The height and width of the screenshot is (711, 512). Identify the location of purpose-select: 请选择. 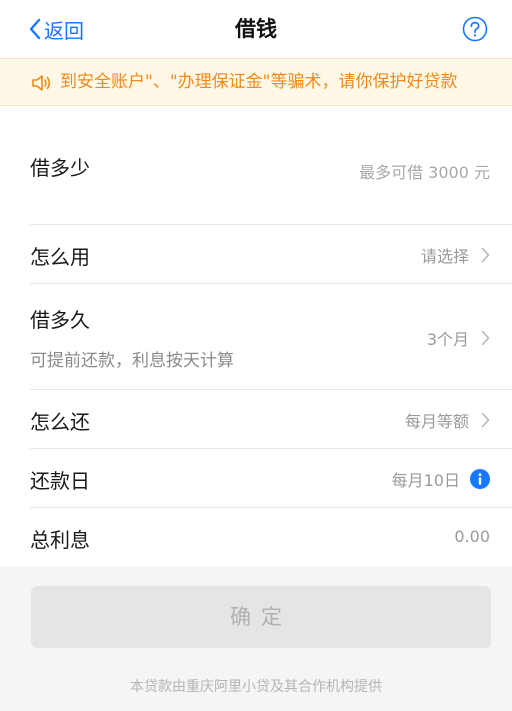
(455, 255).